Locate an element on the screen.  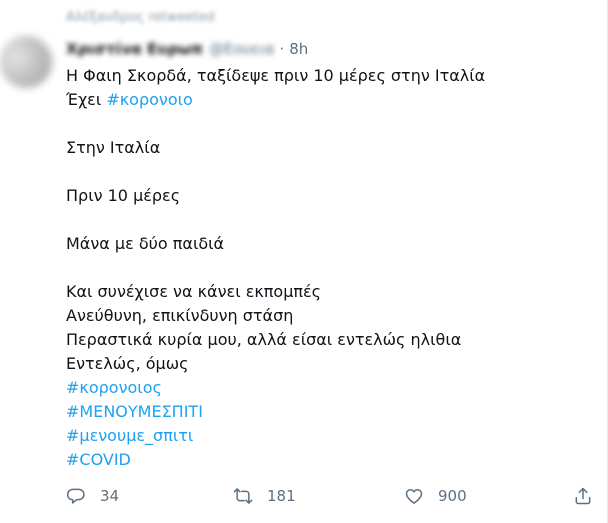
tweet-timestamp: 8h is located at coordinates (298, 49).